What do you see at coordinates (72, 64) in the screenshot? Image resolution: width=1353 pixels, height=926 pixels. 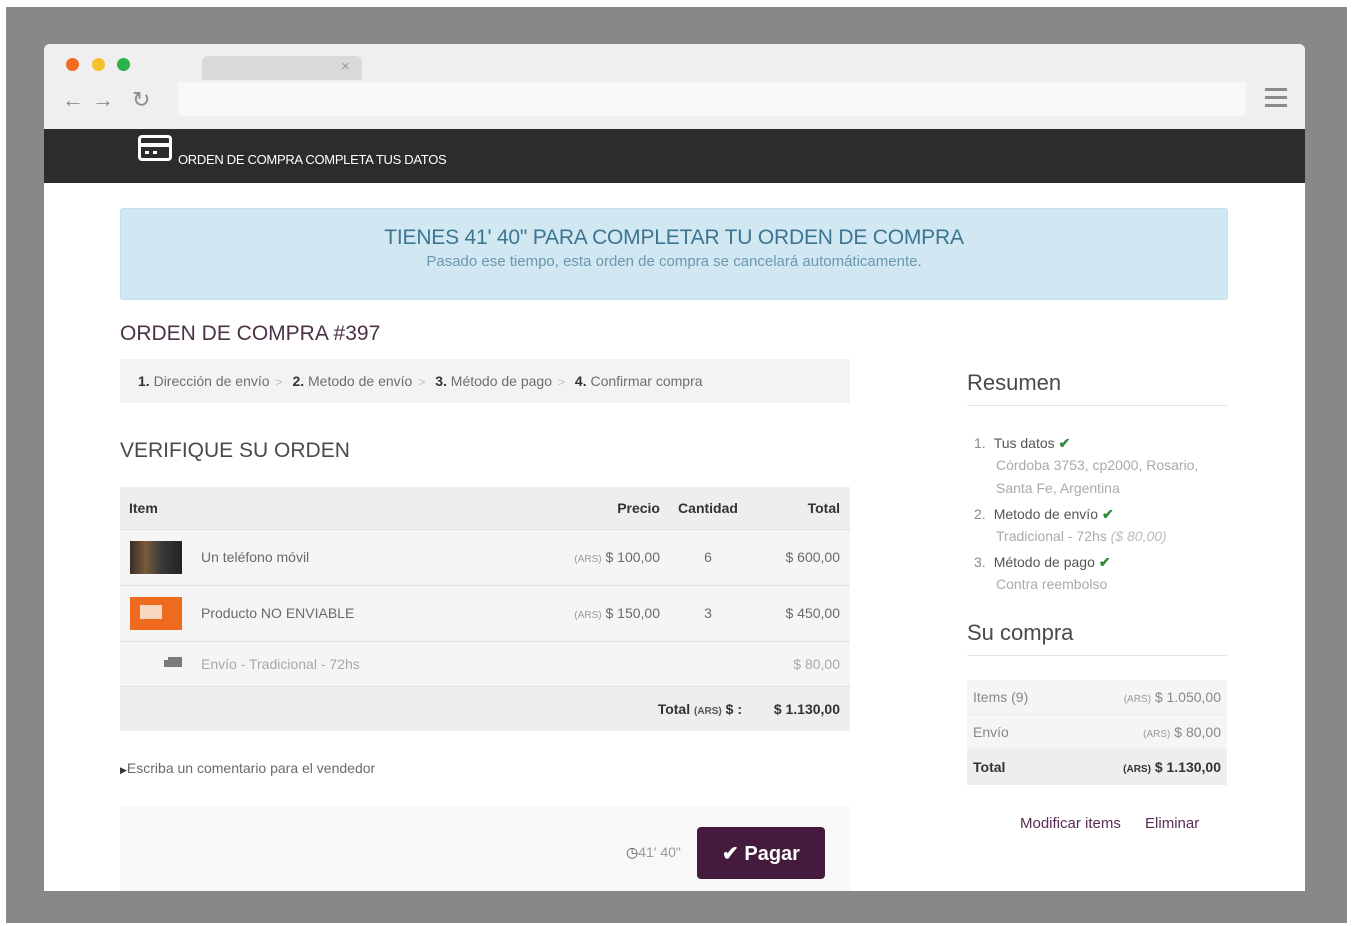 I see `close-window-dot` at bounding box center [72, 64].